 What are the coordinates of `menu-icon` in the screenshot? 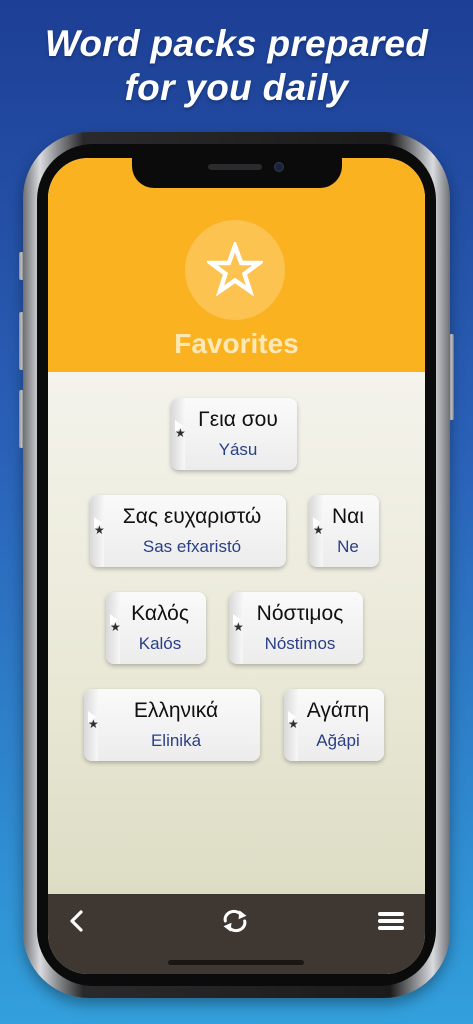 It's located at (391, 921).